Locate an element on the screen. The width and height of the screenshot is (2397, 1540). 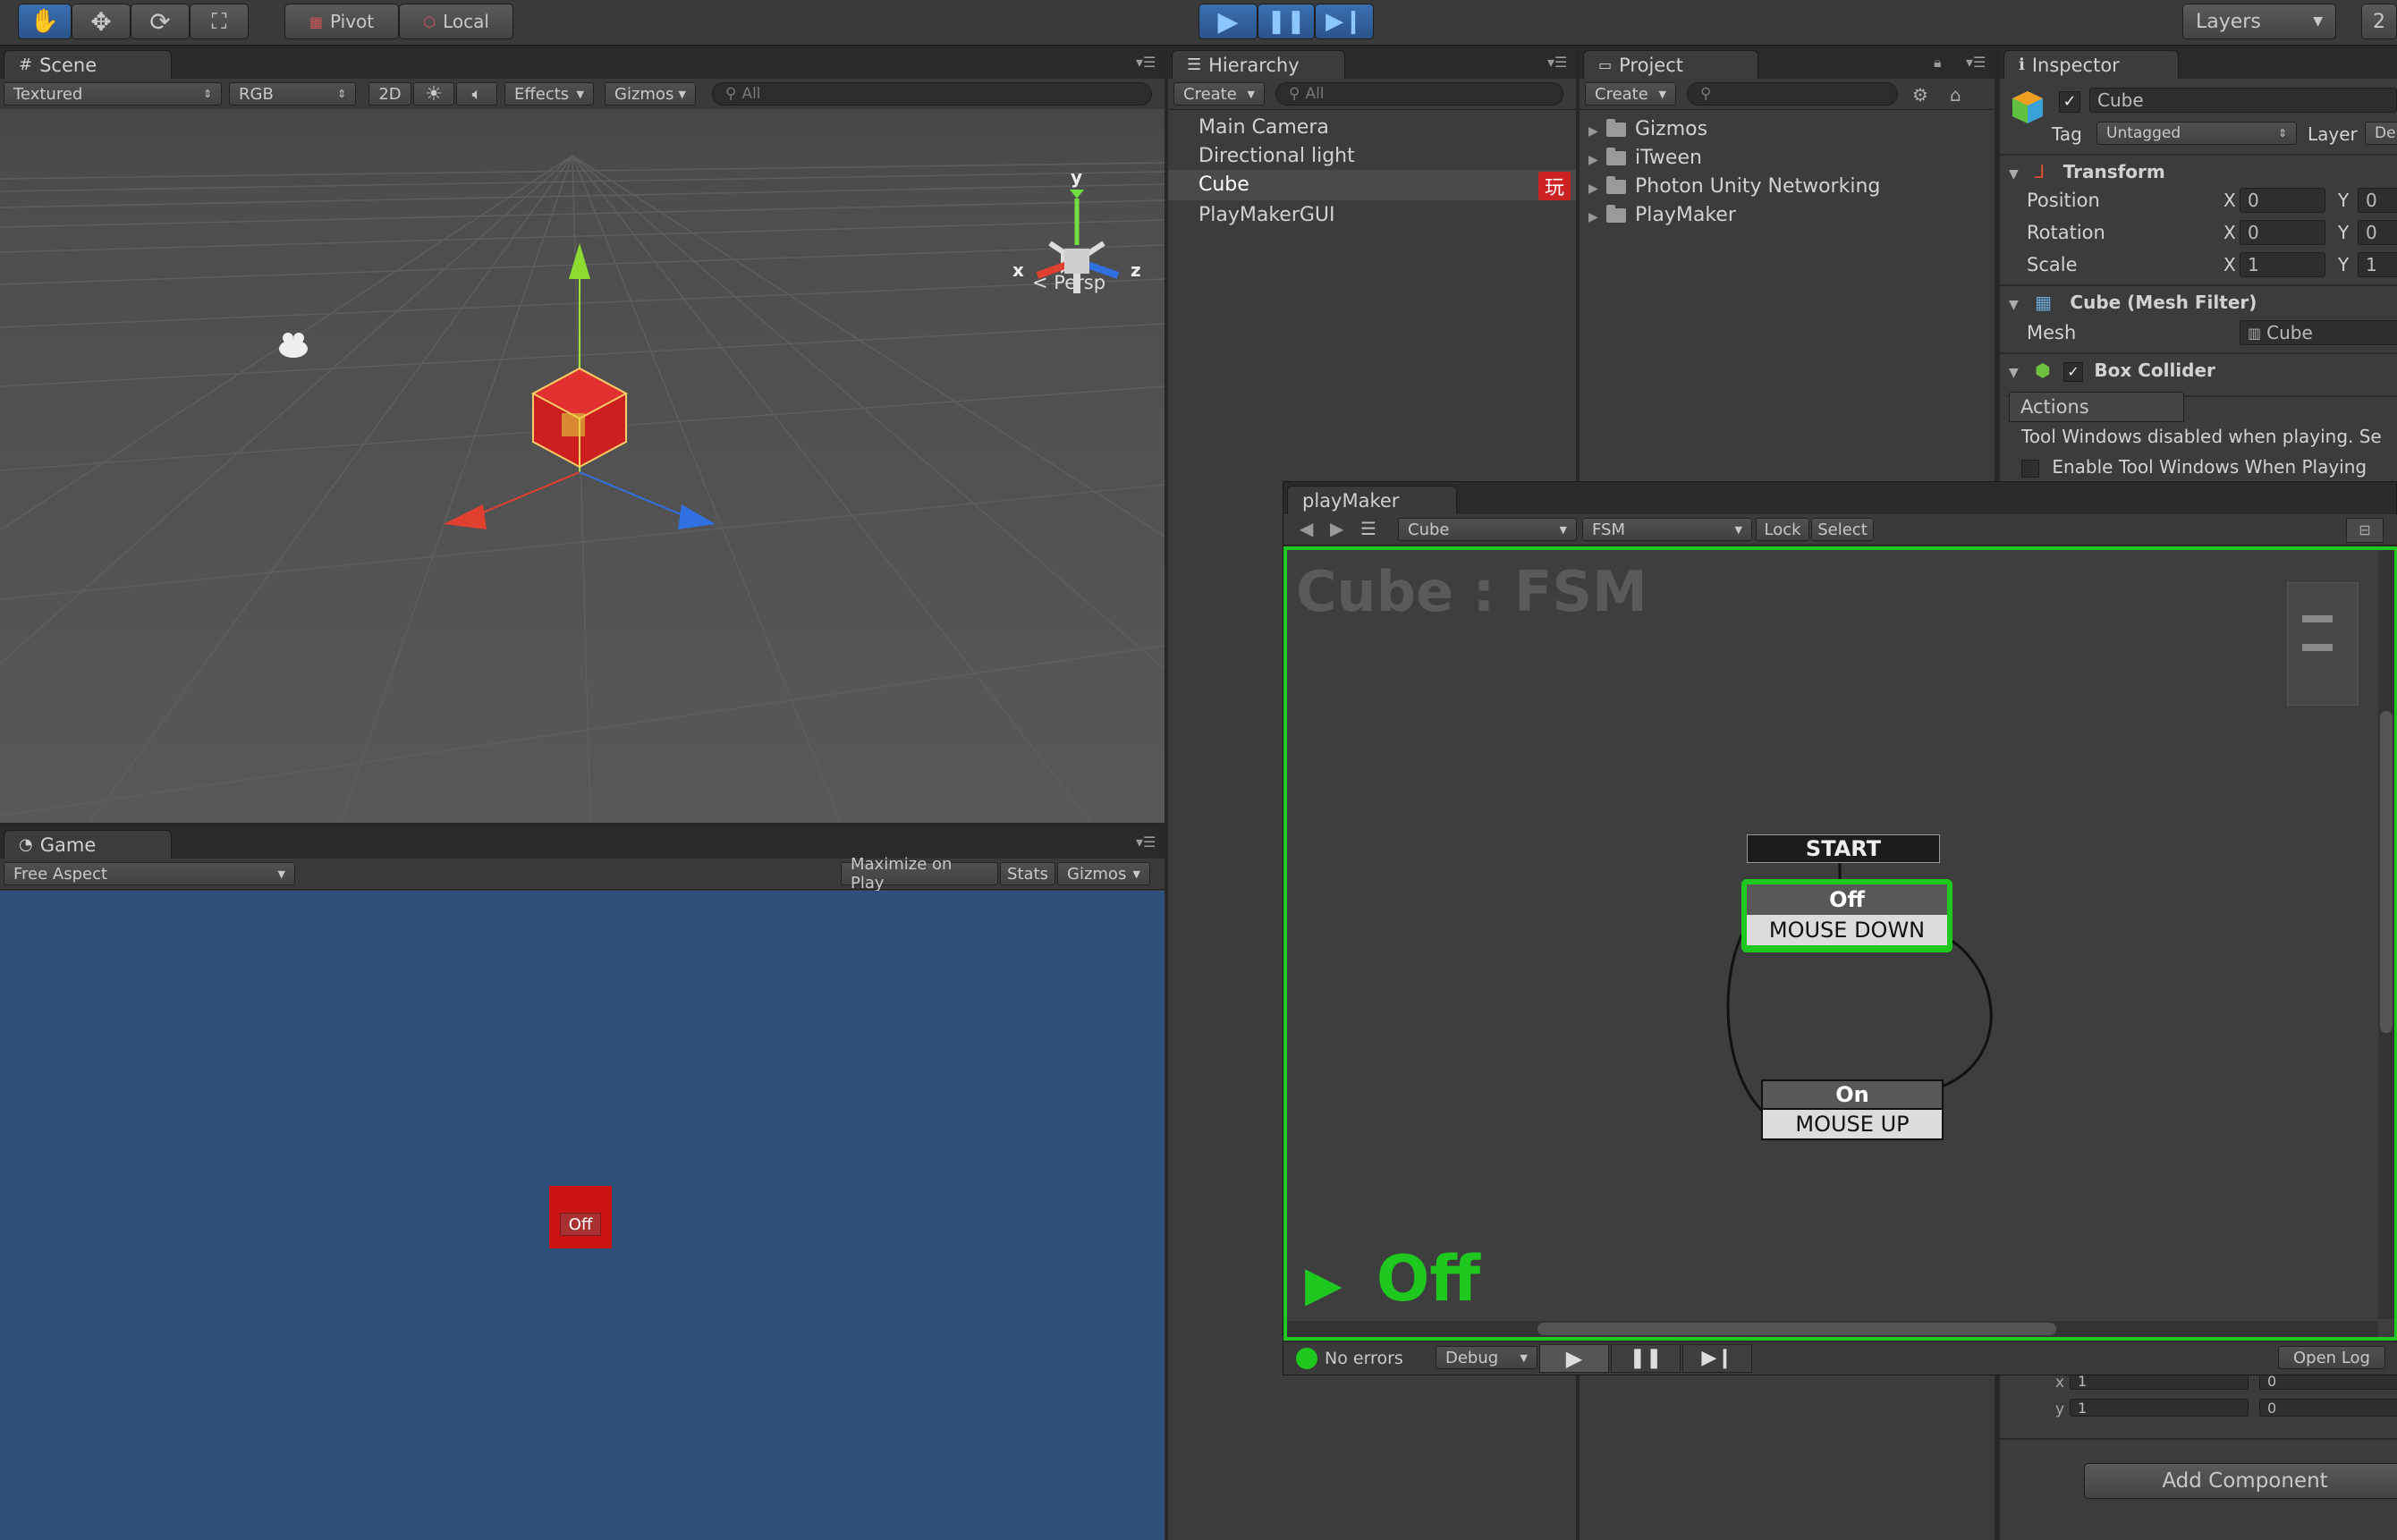
fsm-state-off: Off MOUSE DOWN is located at coordinates (1846, 915).